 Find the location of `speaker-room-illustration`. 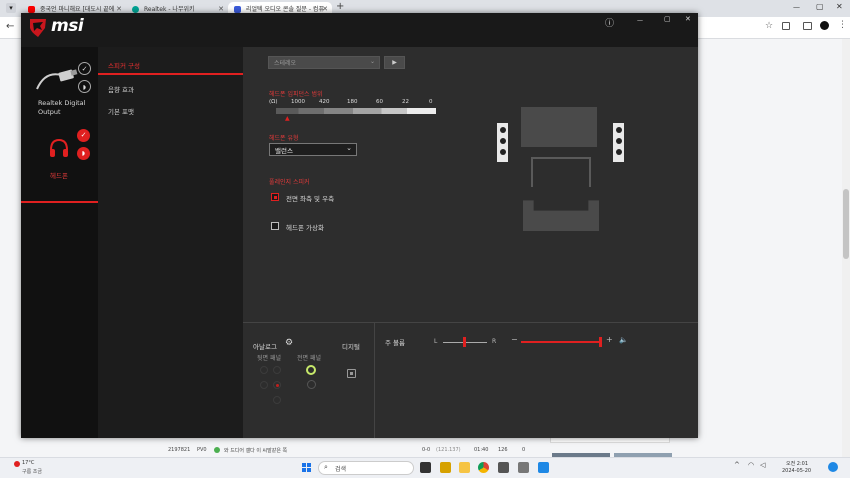

speaker-room-illustration is located at coordinates (568, 167).